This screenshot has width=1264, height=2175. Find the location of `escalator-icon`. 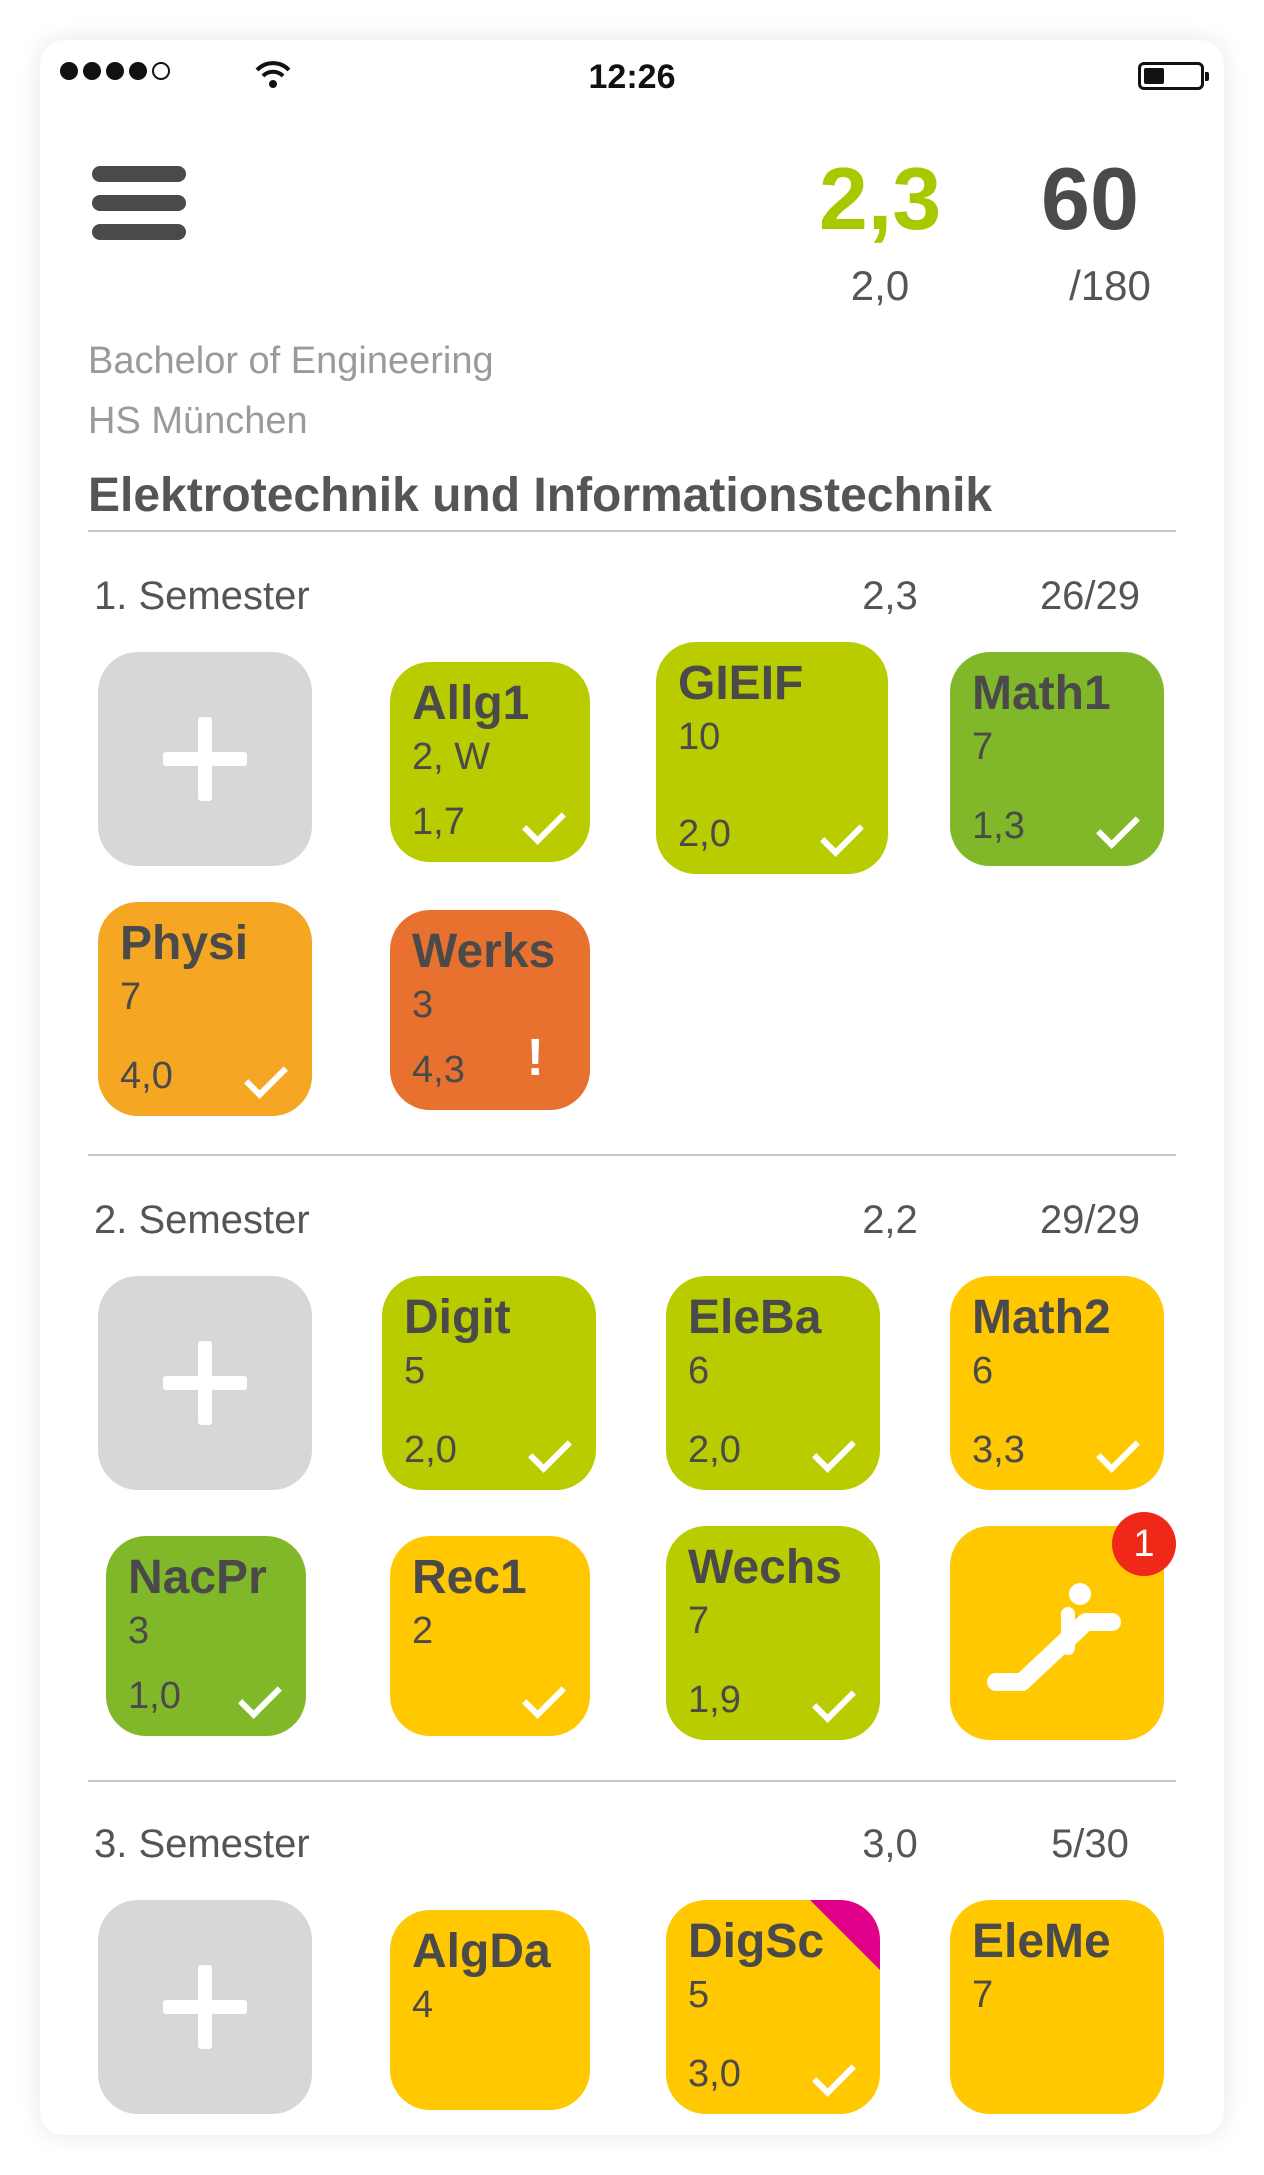

escalator-icon is located at coordinates (1054, 1637).